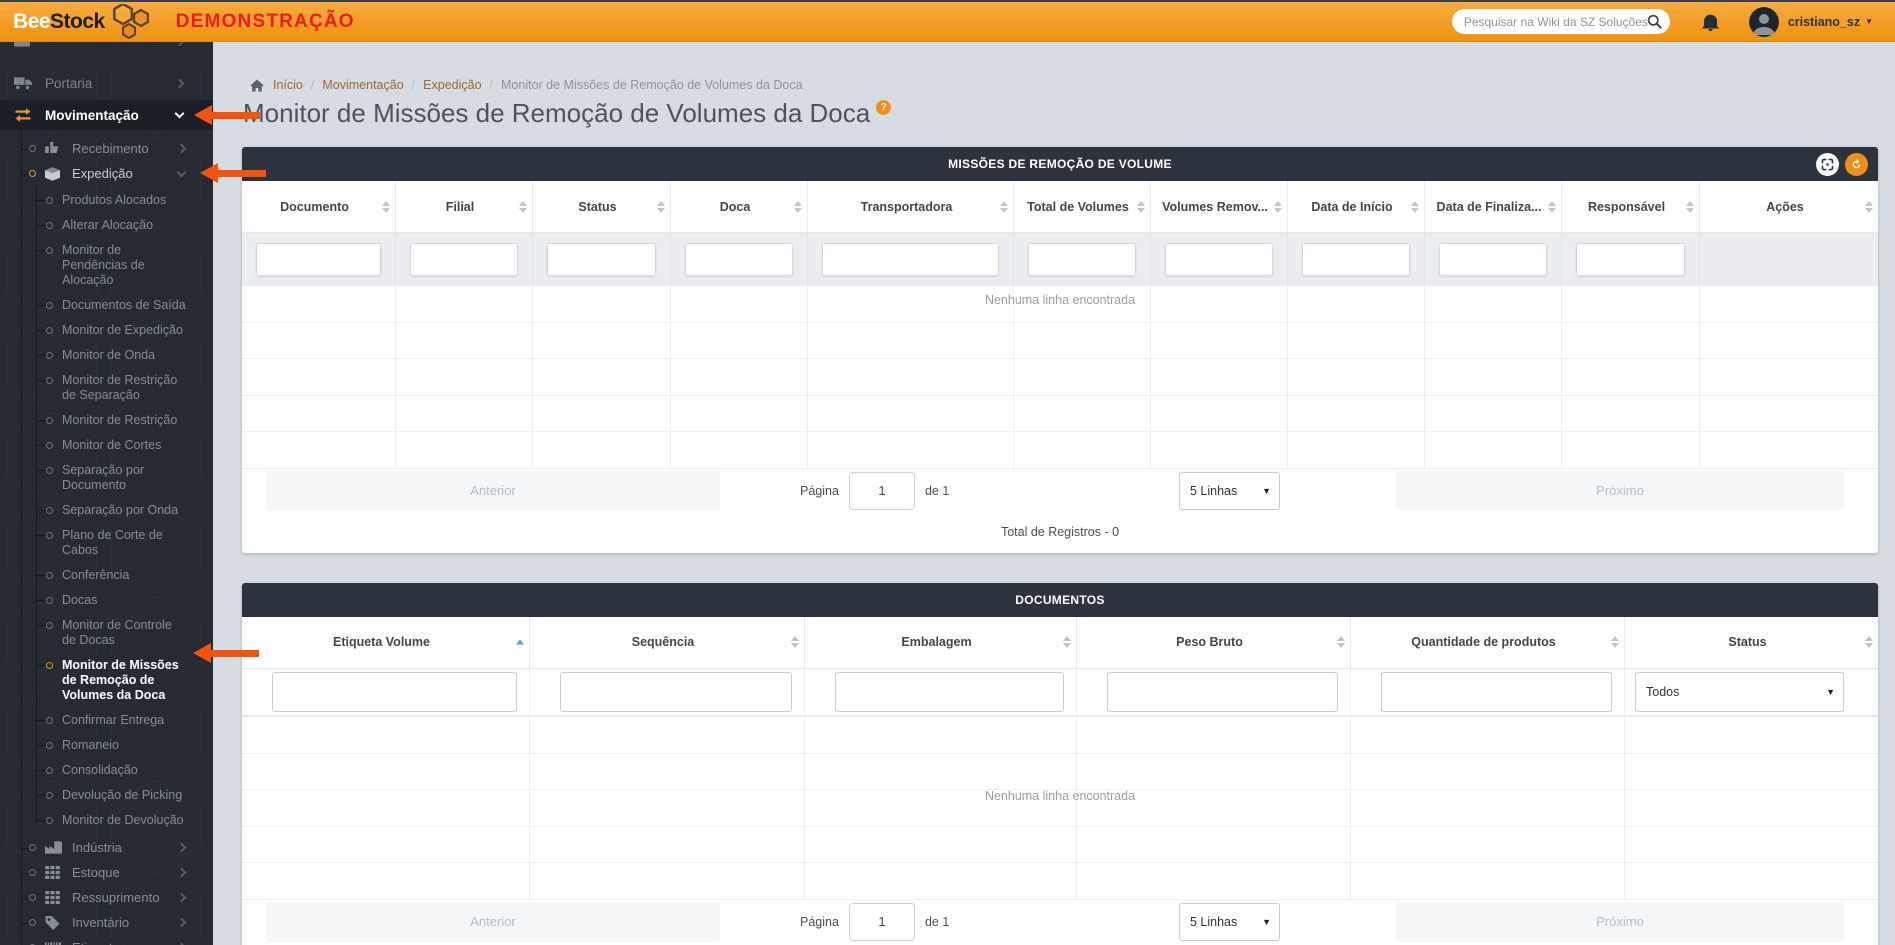 The width and height of the screenshot is (1895, 945). What do you see at coordinates (106, 633) in the screenshot?
I see `sidebar-item-monitor-de-controle-de-docas: Monitor de Controle de Docas` at bounding box center [106, 633].